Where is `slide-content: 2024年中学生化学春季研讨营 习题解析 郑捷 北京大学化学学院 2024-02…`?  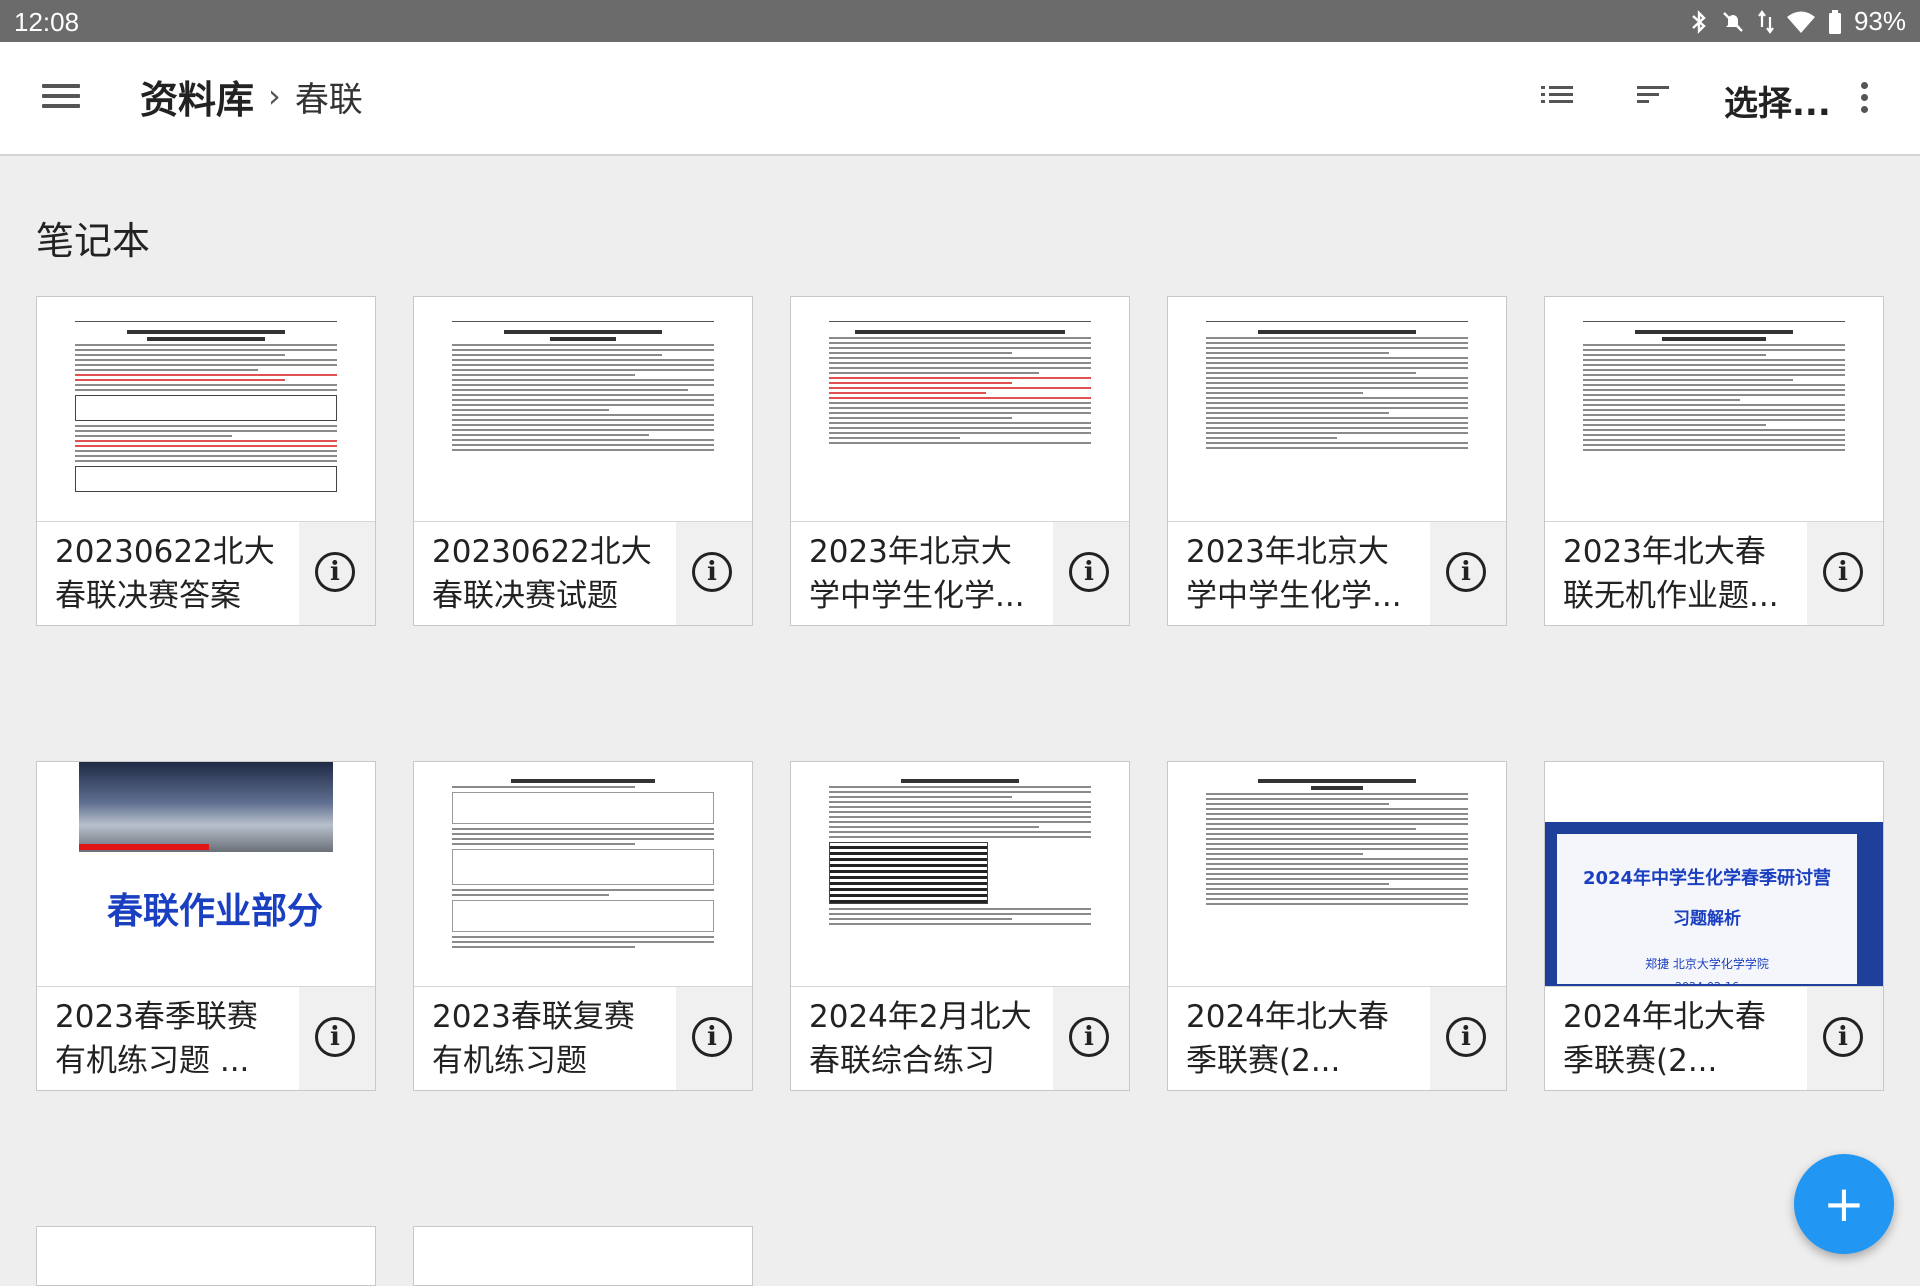
slide-content: 2024年中学生化学春季研讨营 习题解析 郑捷 北京大学化学学院 2024-02… is located at coordinates (1707, 910).